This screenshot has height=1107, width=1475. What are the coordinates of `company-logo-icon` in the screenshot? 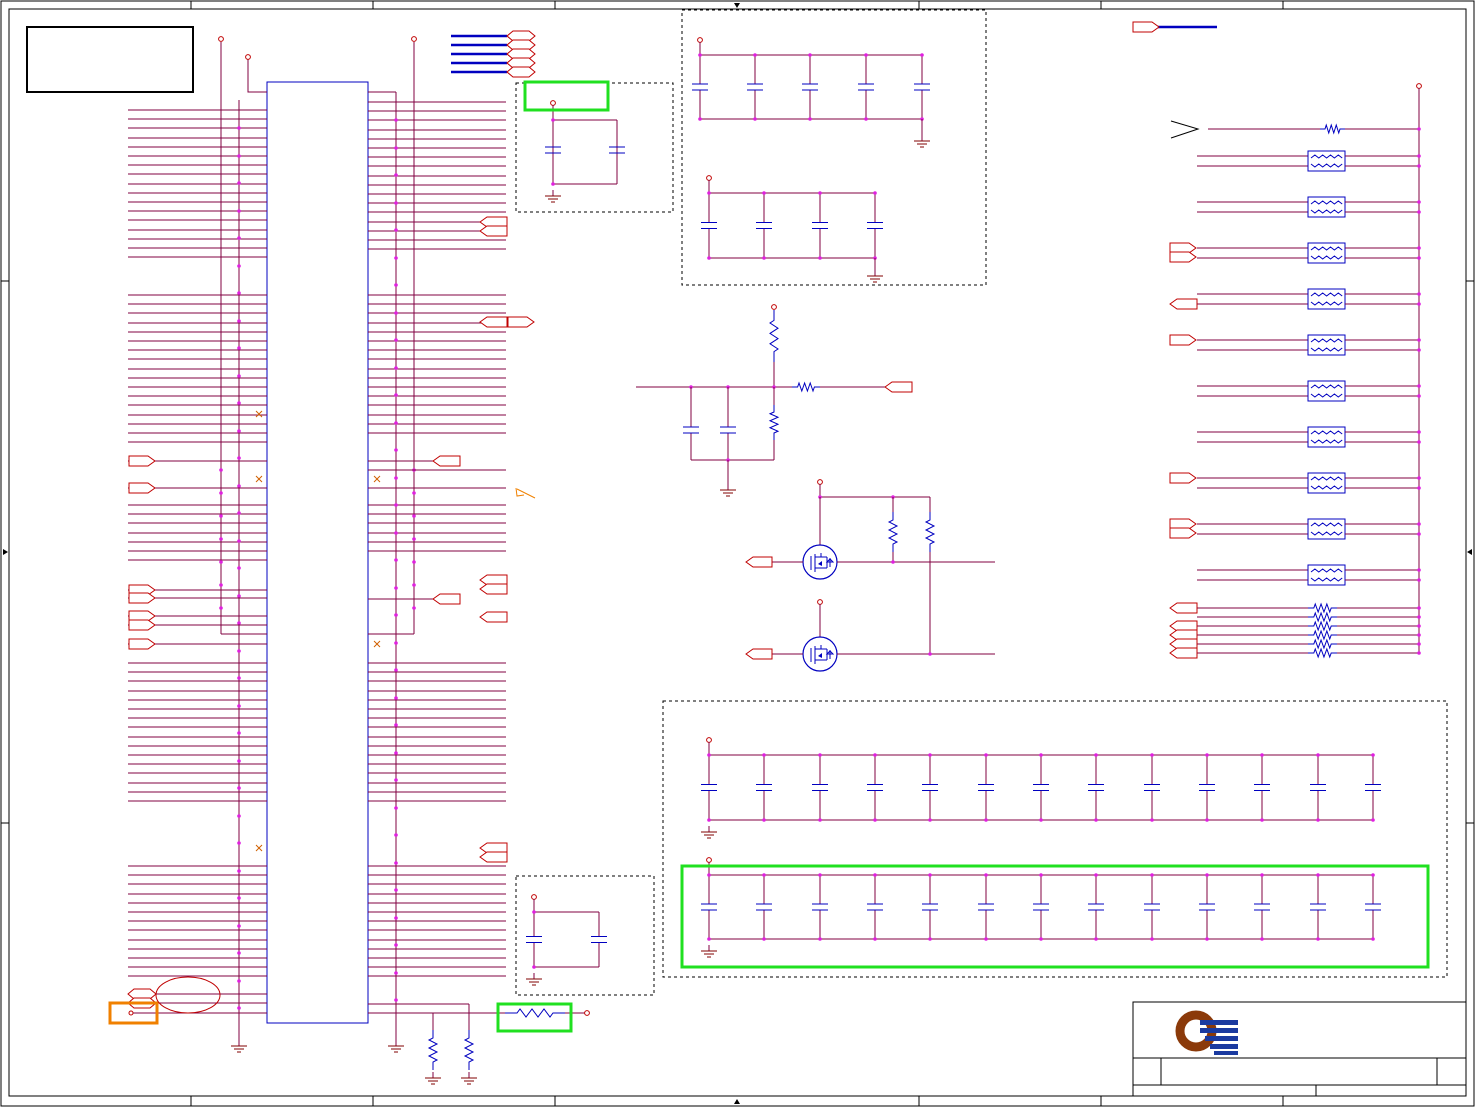 It's located at (1206, 1032).